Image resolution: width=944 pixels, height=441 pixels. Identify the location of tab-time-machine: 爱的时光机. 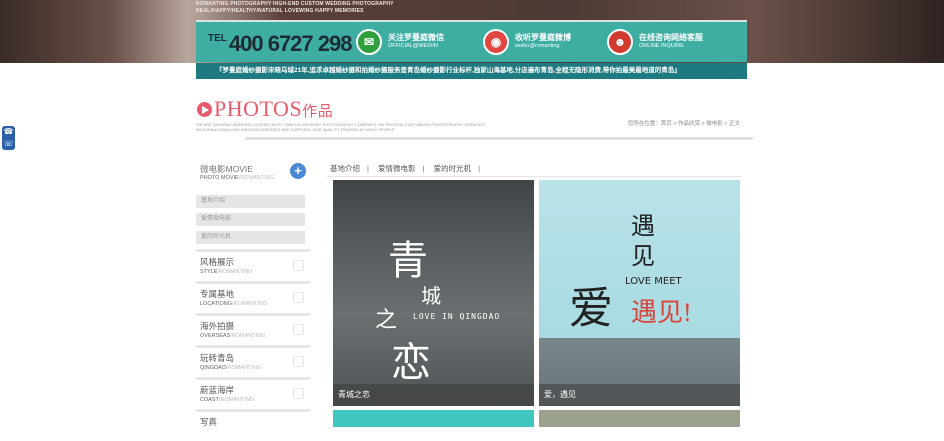
(453, 168).